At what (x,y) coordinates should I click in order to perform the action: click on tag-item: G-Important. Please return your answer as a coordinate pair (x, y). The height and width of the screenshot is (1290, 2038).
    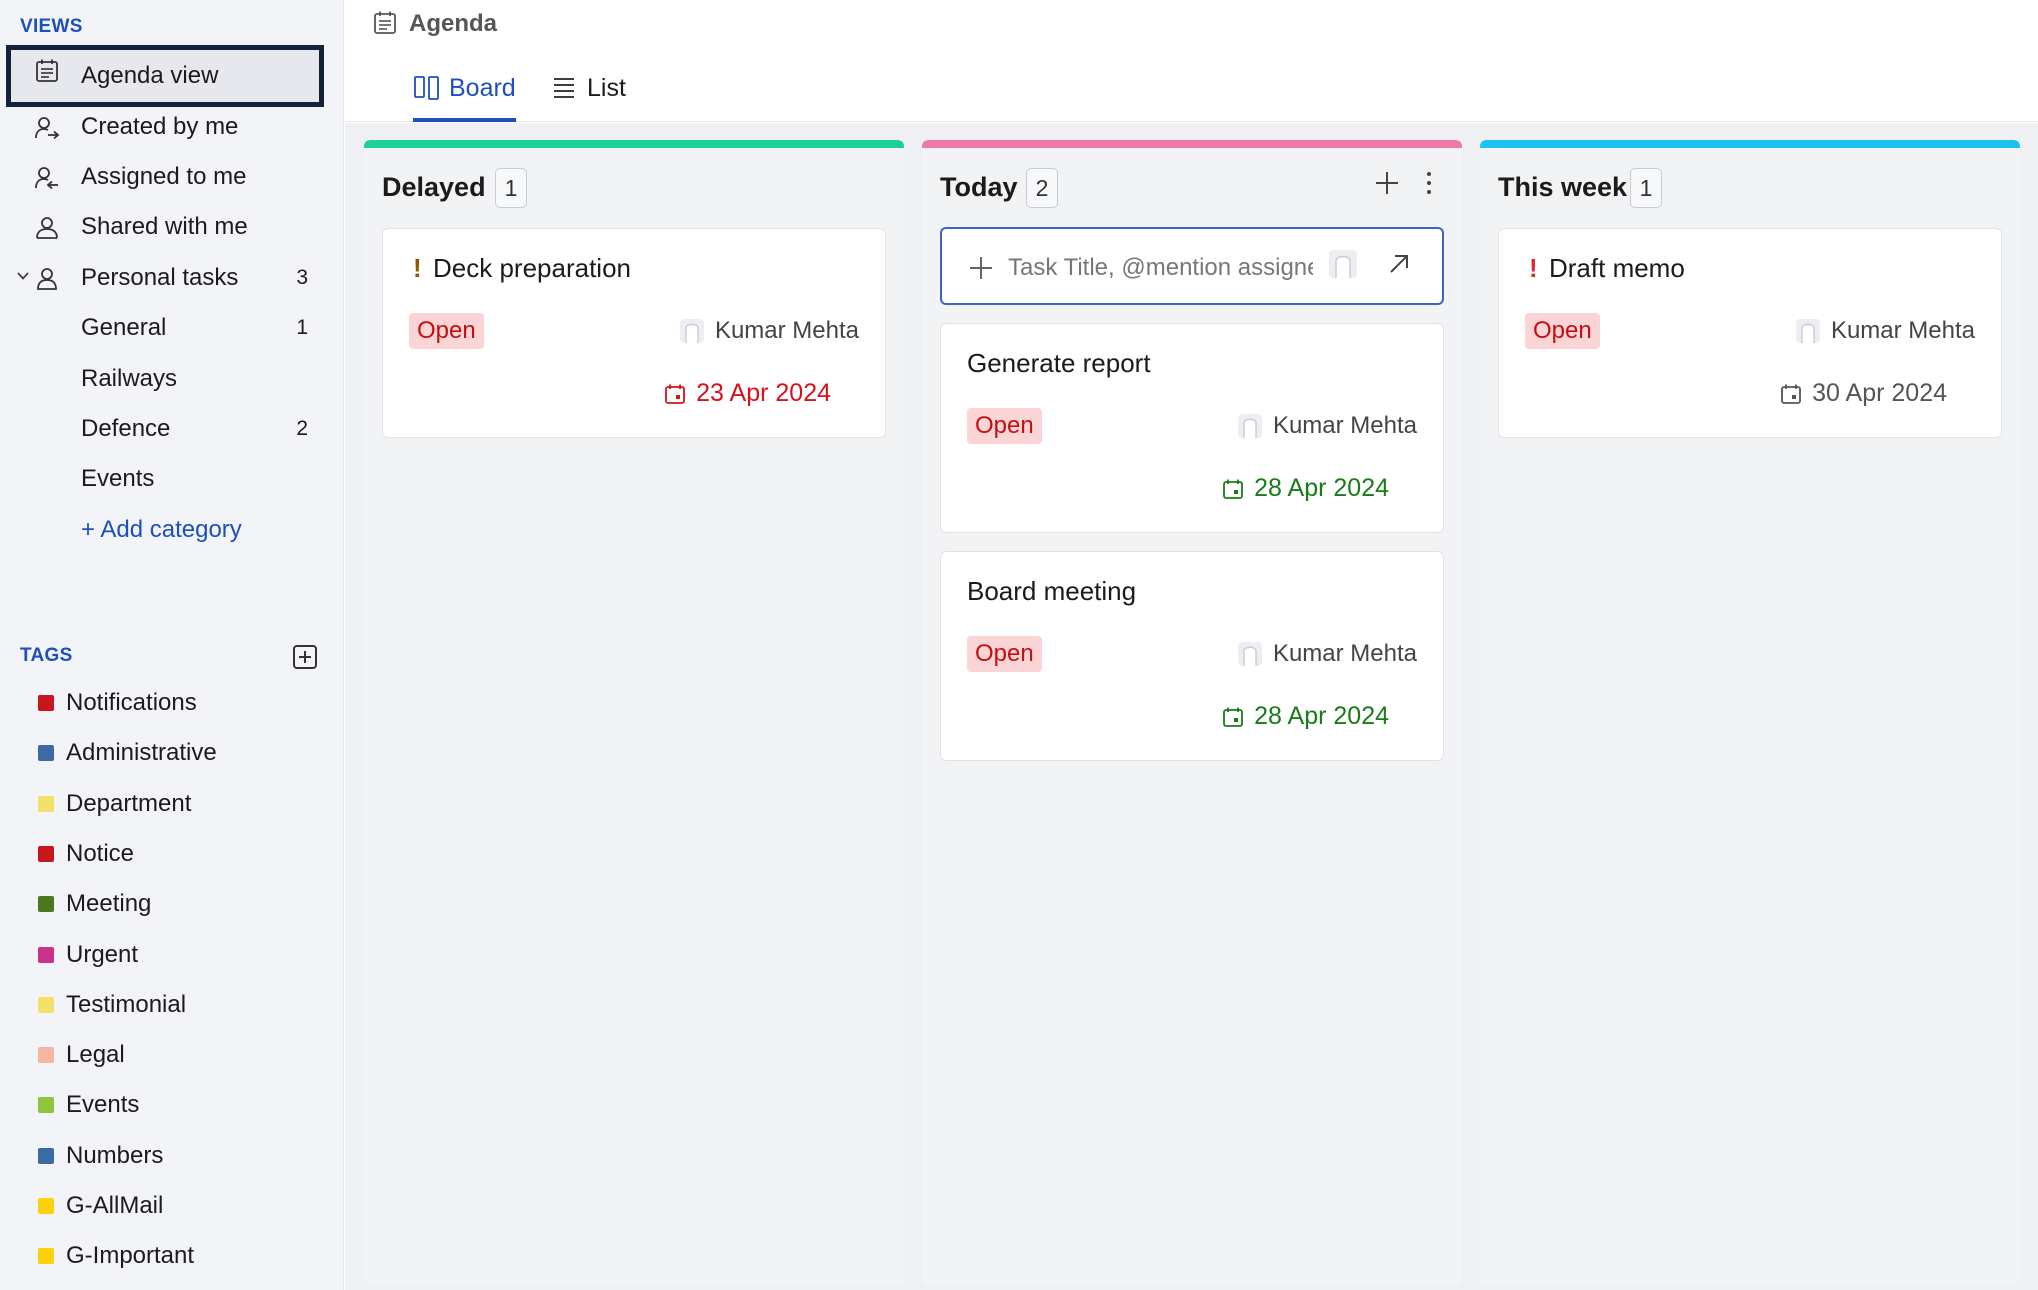
    Looking at the image, I should click on (116, 1256).